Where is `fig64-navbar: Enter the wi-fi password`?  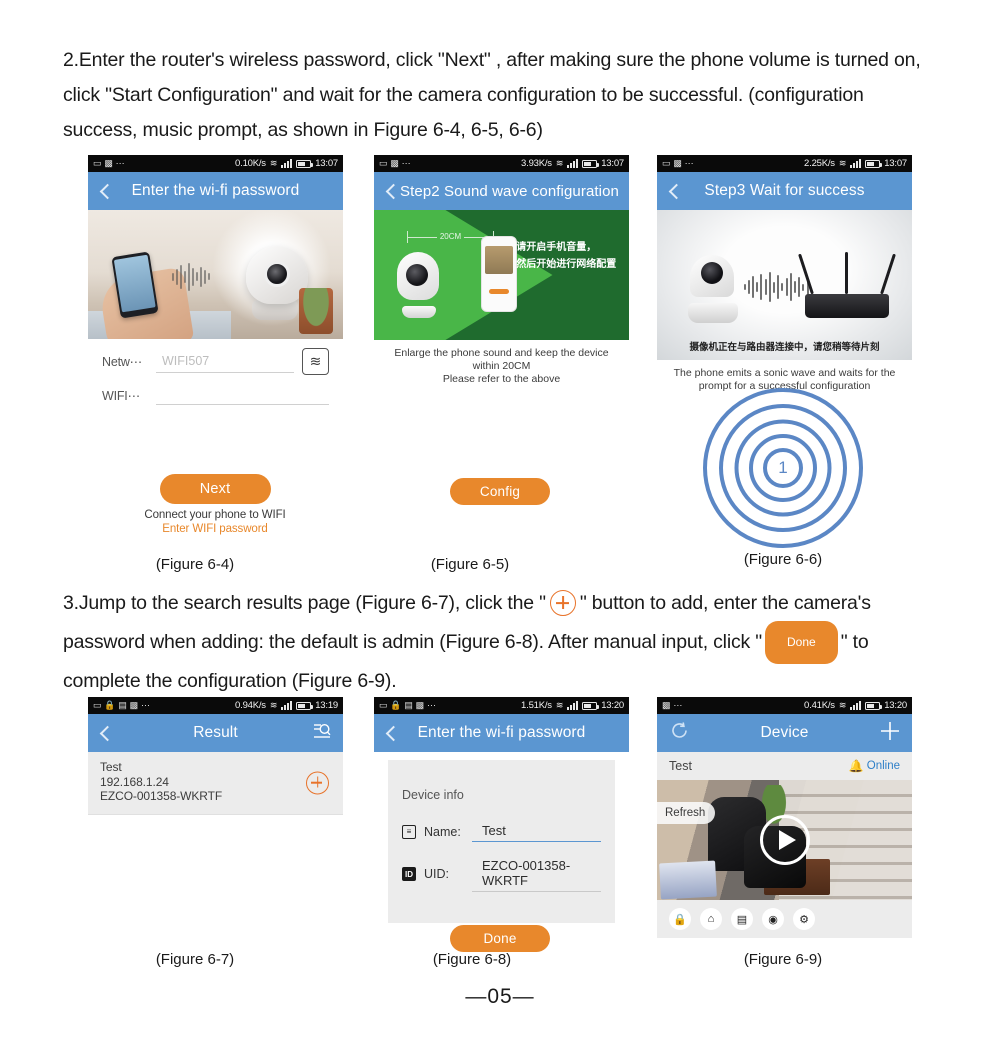 fig64-navbar: Enter the wi-fi password is located at coordinates (215, 191).